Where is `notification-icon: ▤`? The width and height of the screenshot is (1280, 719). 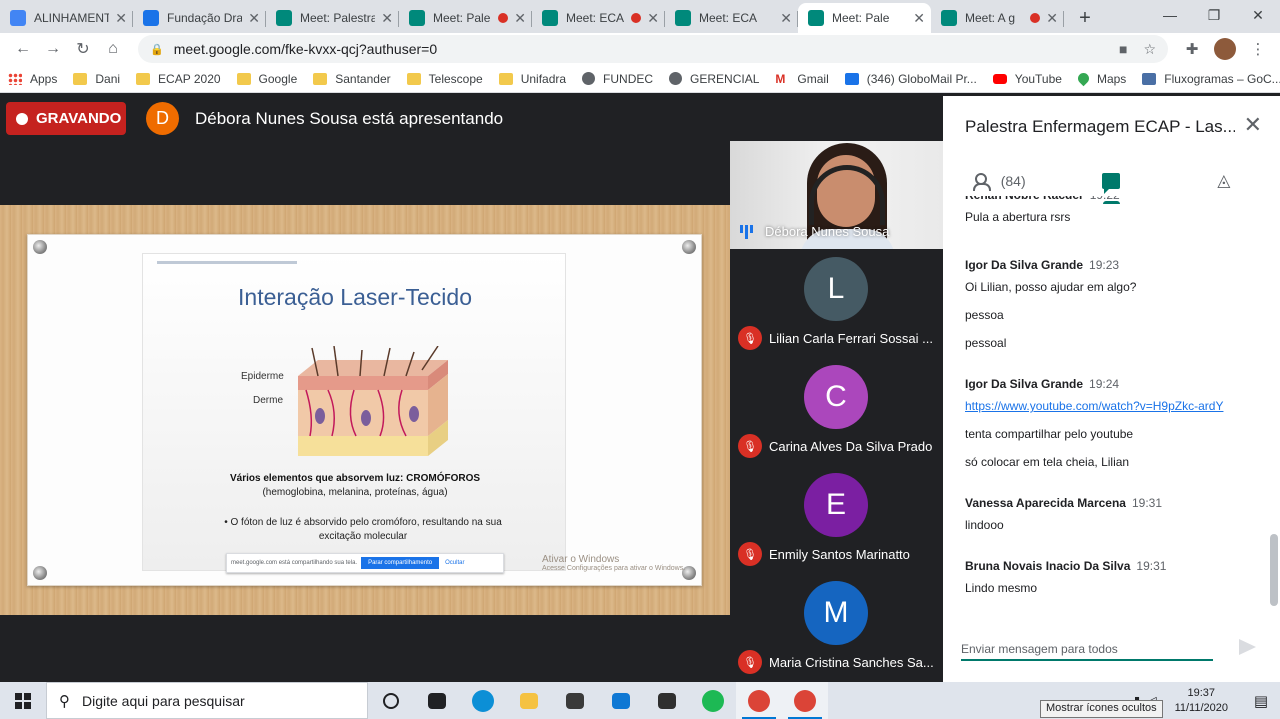 notification-icon: ▤ is located at coordinates (1261, 701).